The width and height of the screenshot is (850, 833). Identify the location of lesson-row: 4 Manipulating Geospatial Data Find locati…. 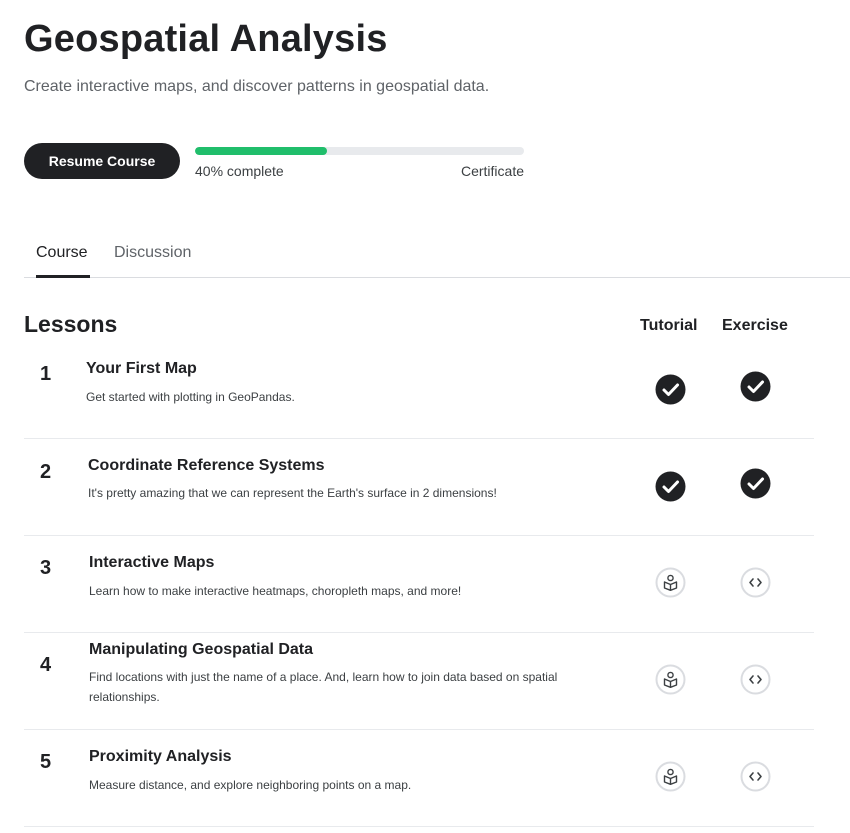
(419, 681).